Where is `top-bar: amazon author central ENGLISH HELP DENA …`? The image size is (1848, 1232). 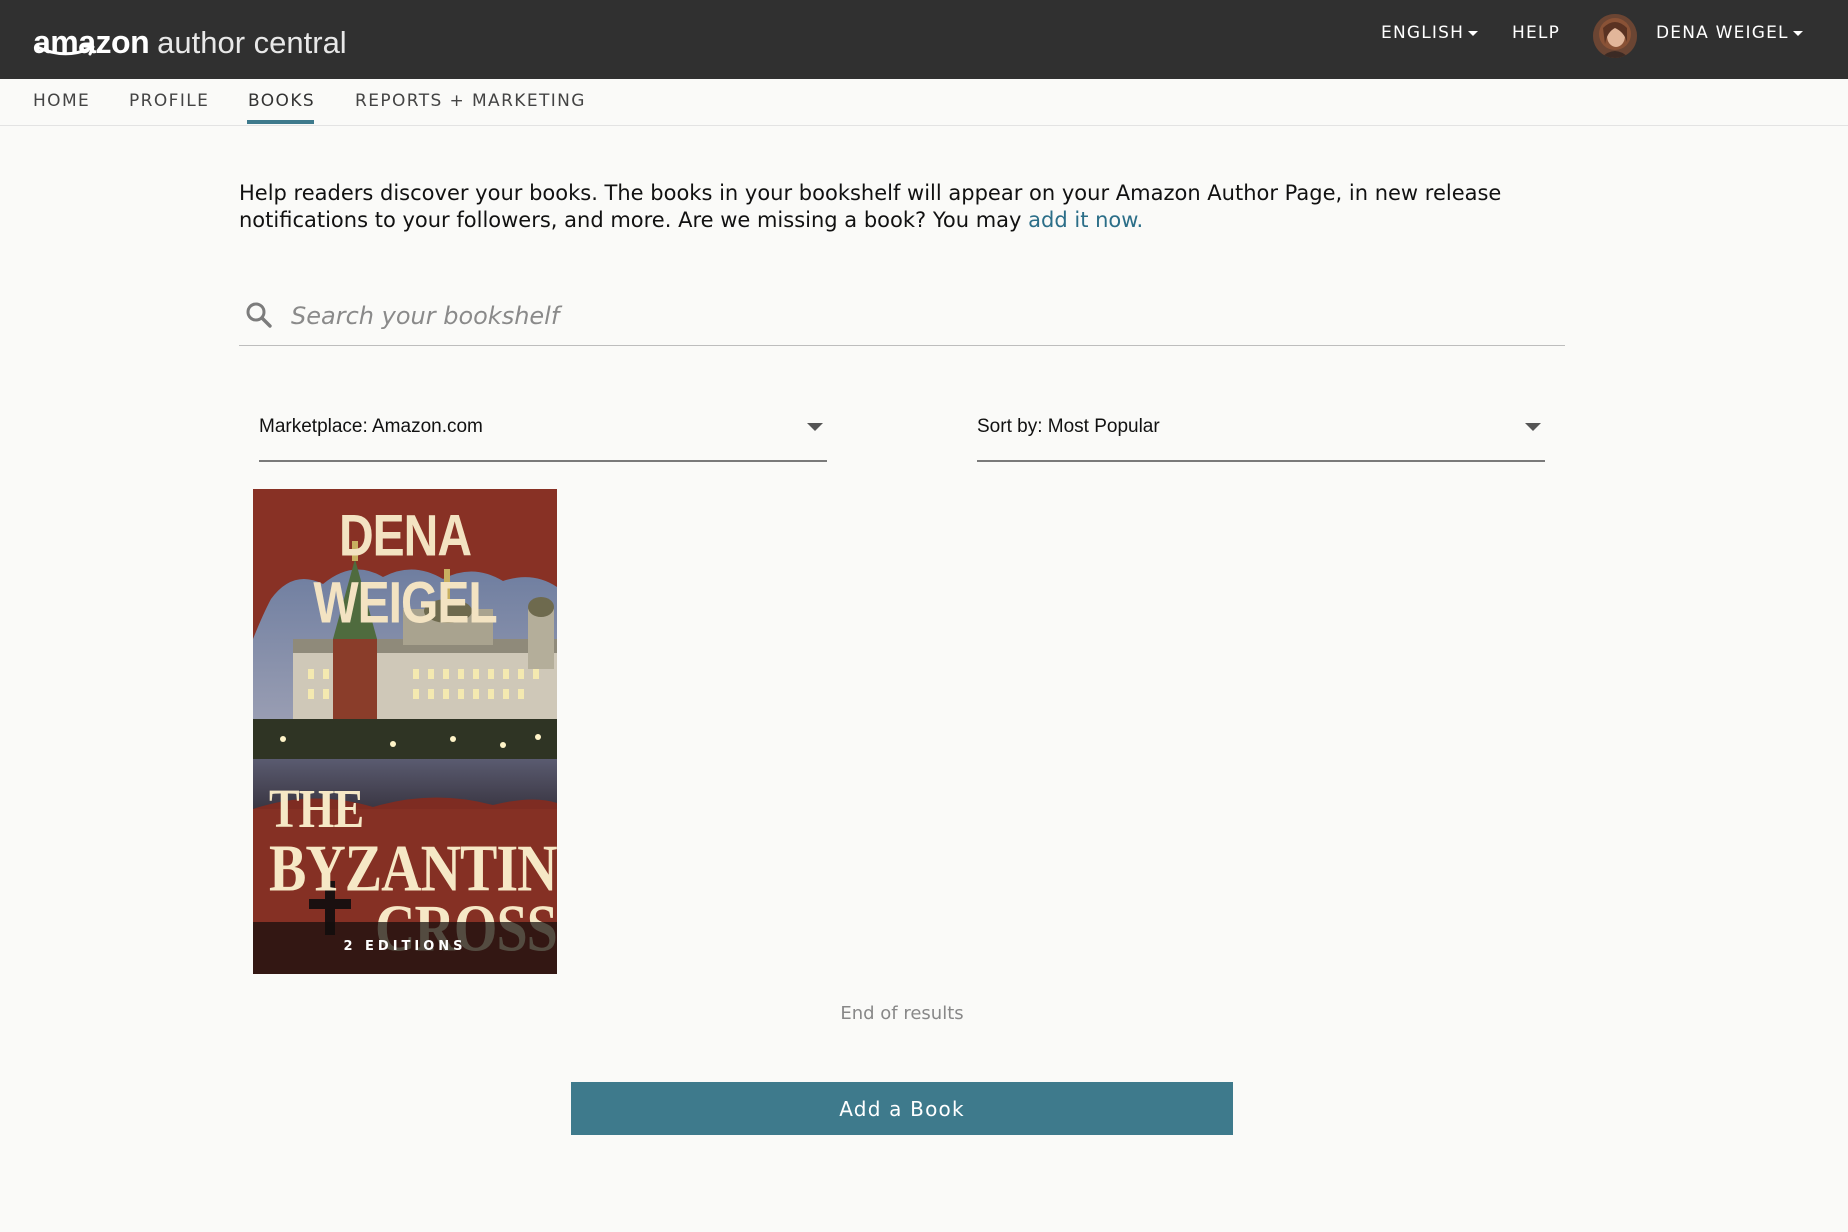
top-bar: amazon author central ENGLISH HELP DENA … is located at coordinates (924, 39).